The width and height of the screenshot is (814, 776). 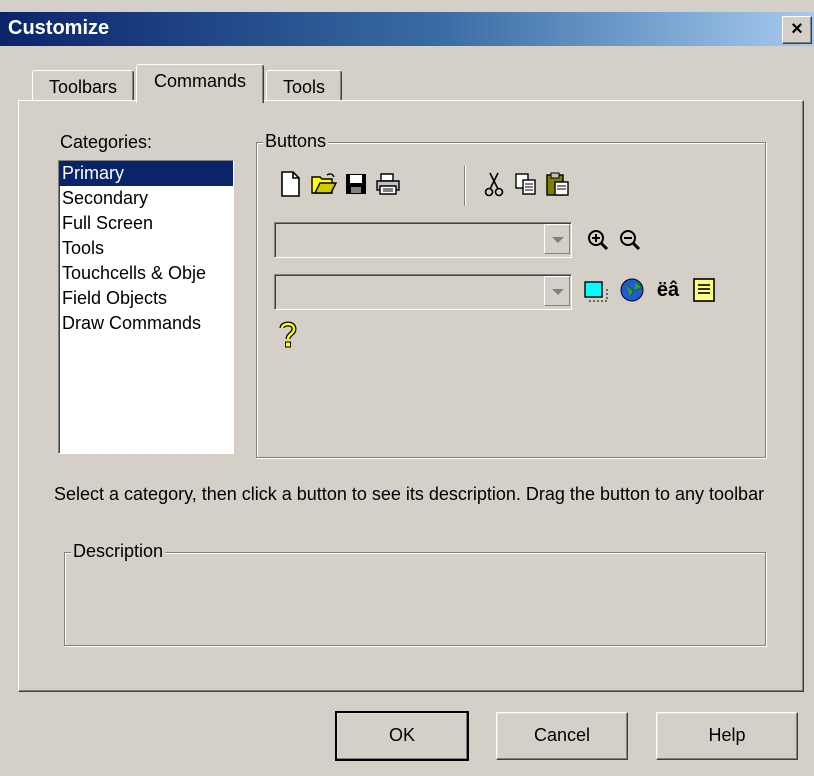 What do you see at coordinates (146, 198) in the screenshot?
I see `list-item-secondary: Secondary` at bounding box center [146, 198].